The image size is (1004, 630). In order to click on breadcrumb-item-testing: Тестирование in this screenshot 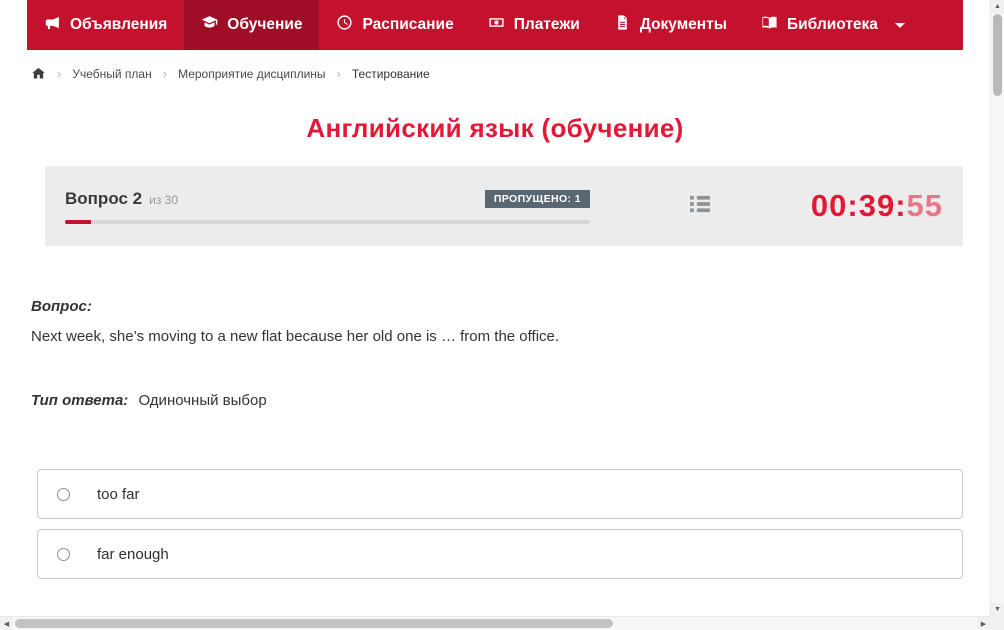, I will do `click(390, 73)`.